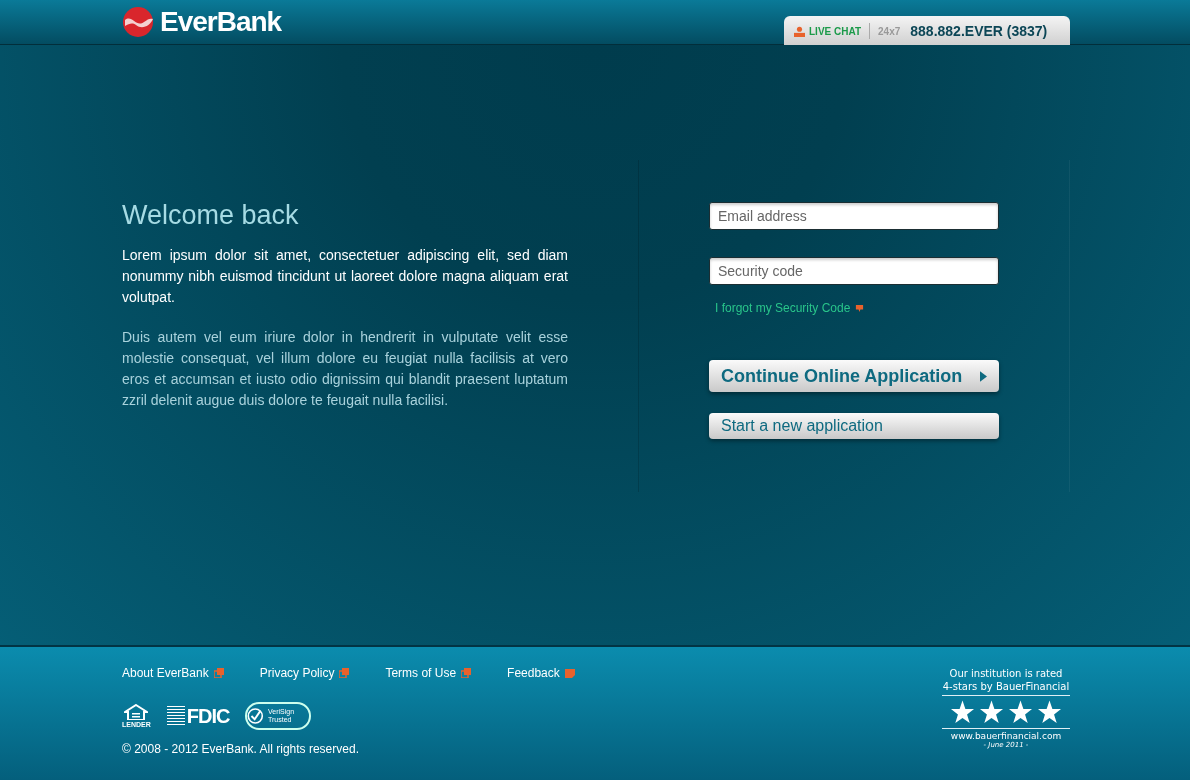 Image resolution: width=1190 pixels, height=780 pixels. What do you see at coordinates (854, 216) in the screenshot?
I see `email-field: Email address` at bounding box center [854, 216].